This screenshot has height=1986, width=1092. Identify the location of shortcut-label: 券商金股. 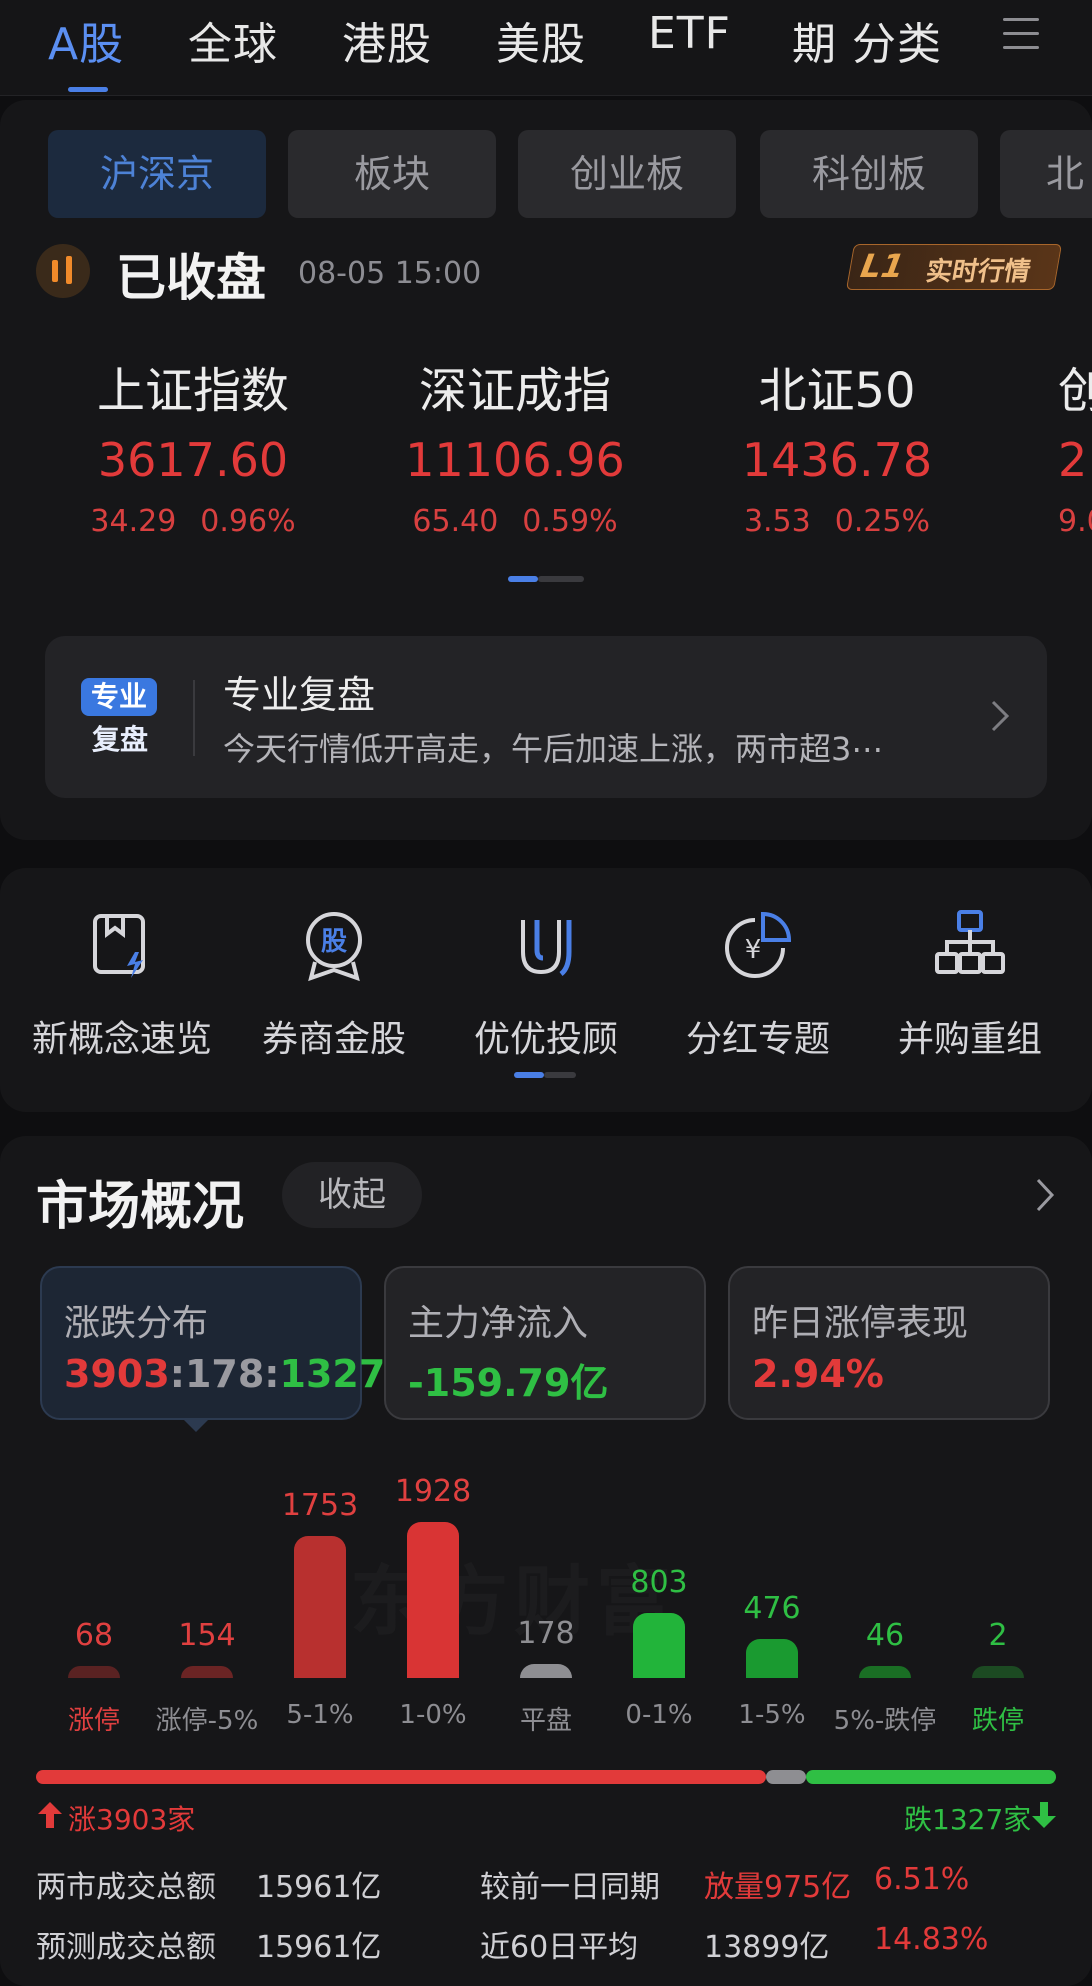
(333, 1039).